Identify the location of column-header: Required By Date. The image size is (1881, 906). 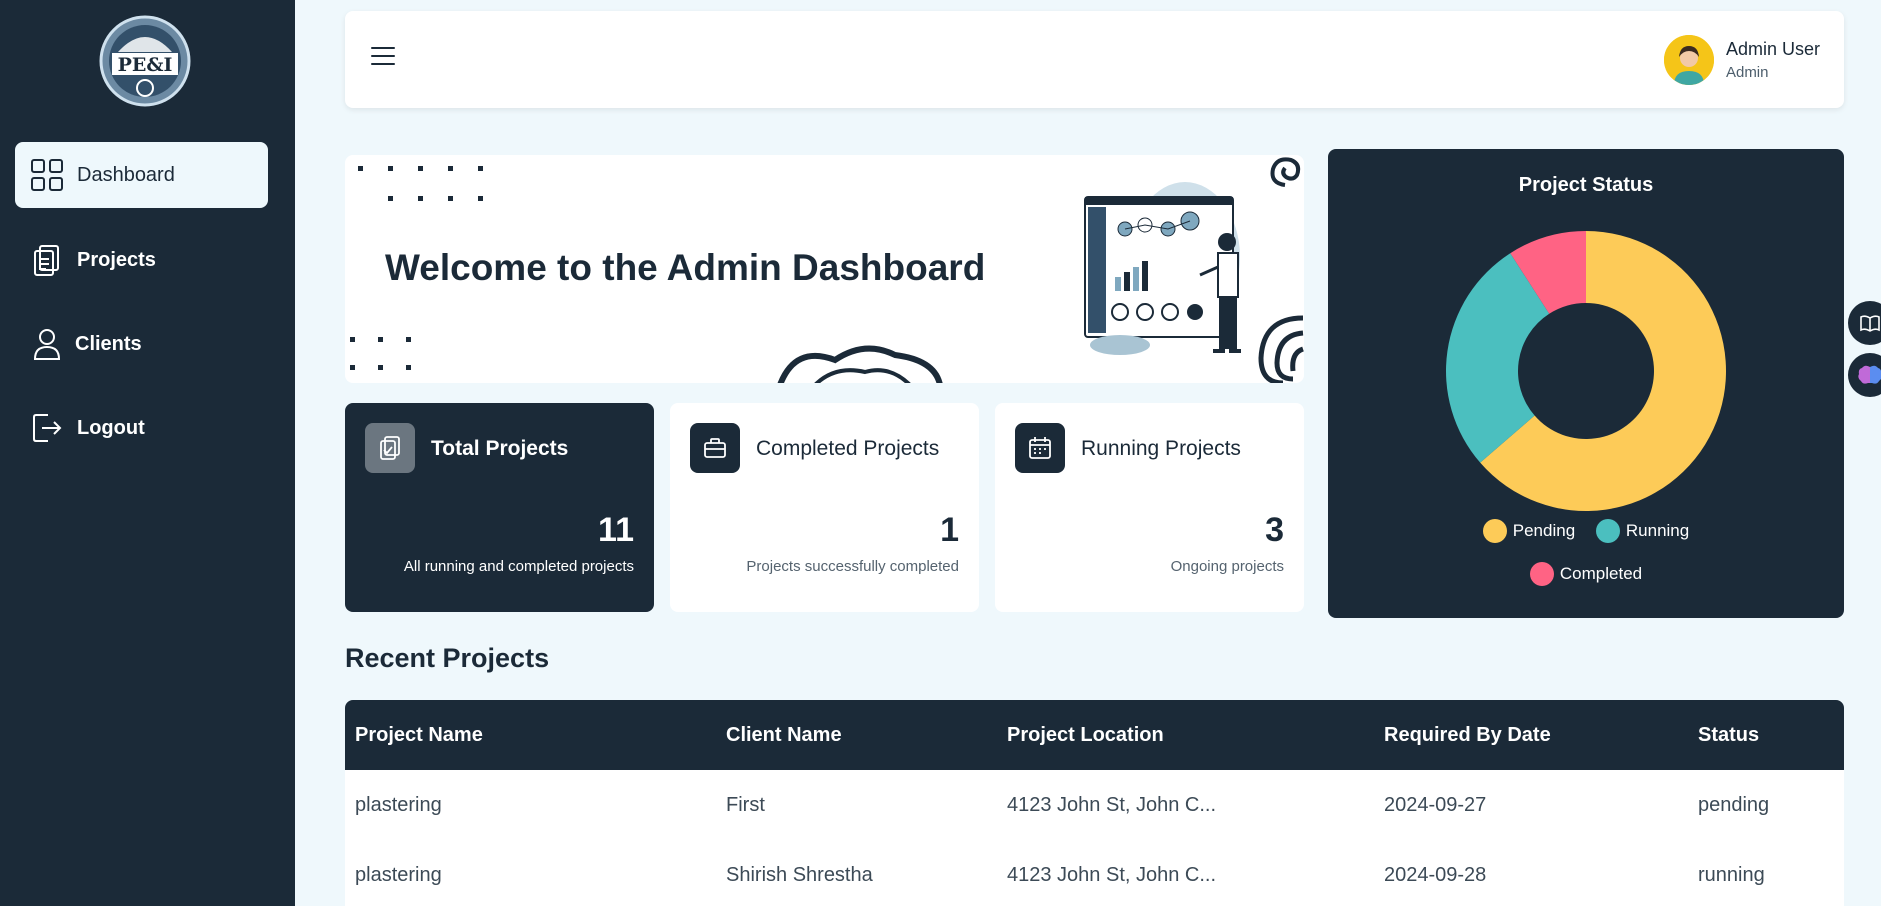
(1467, 735).